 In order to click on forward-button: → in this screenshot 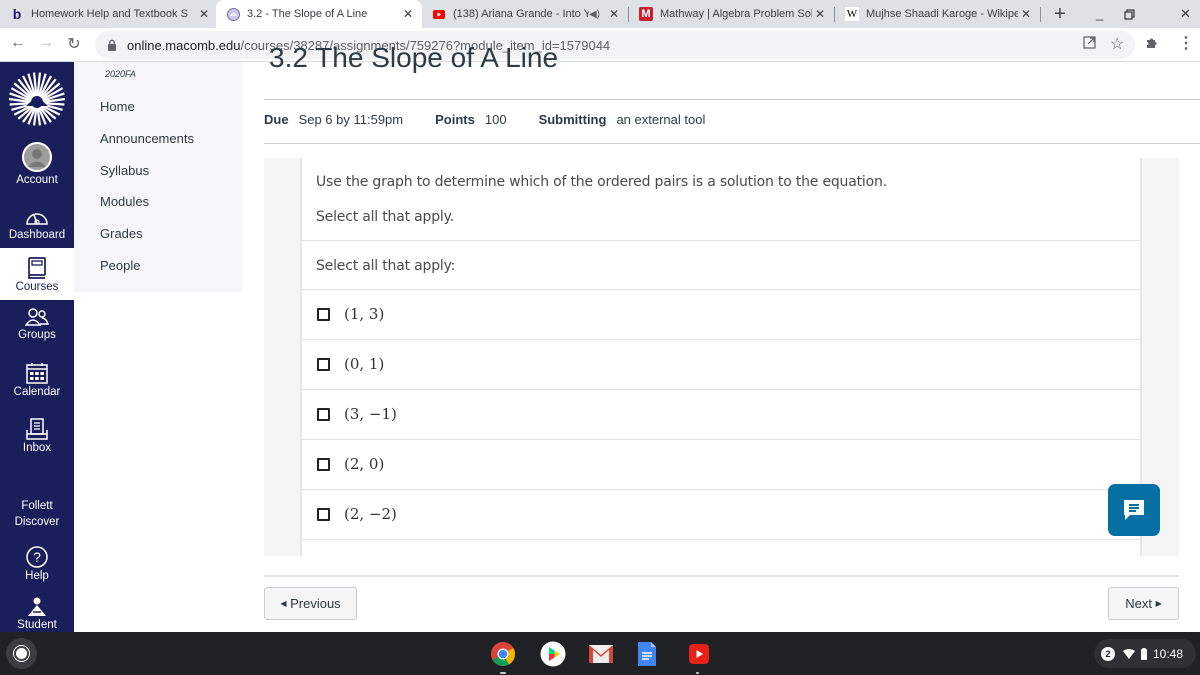, I will do `click(46, 43)`.